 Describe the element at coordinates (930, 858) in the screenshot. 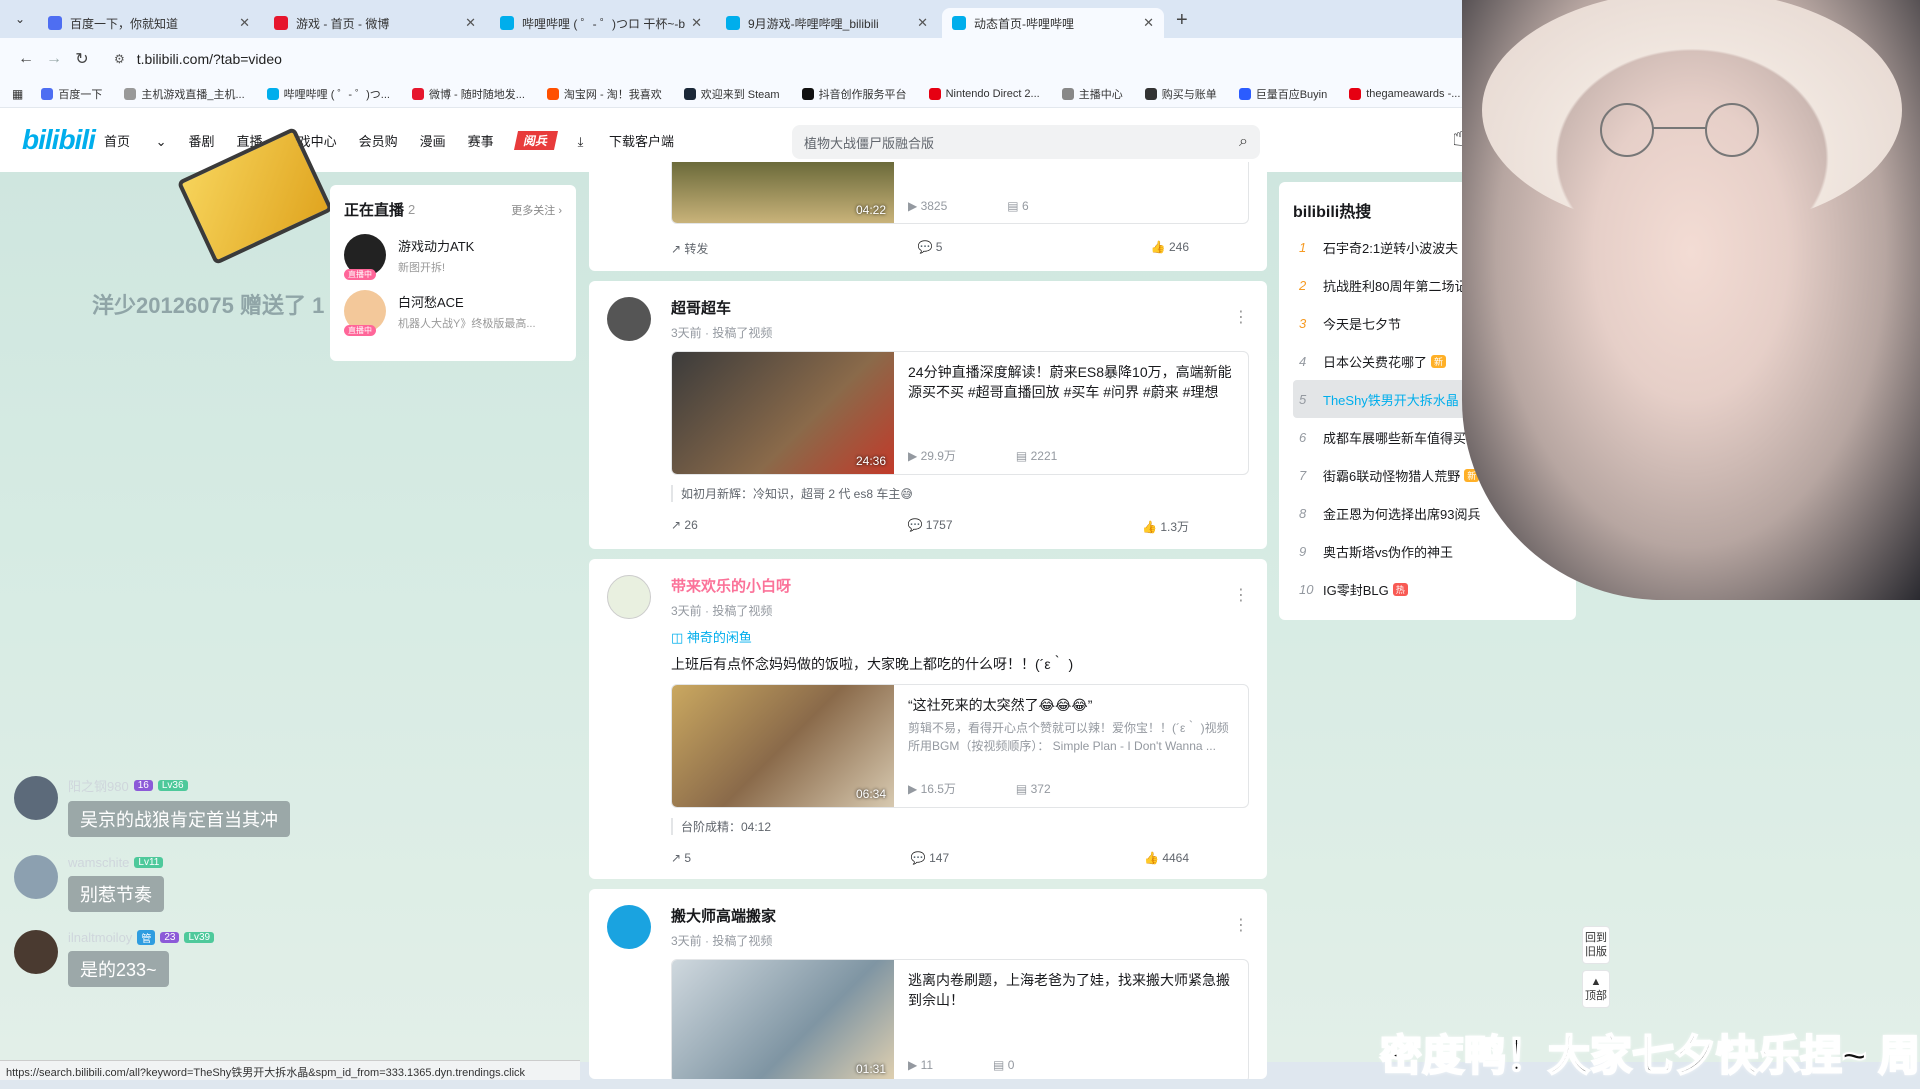

I see `comment-button: 💬 147` at that location.